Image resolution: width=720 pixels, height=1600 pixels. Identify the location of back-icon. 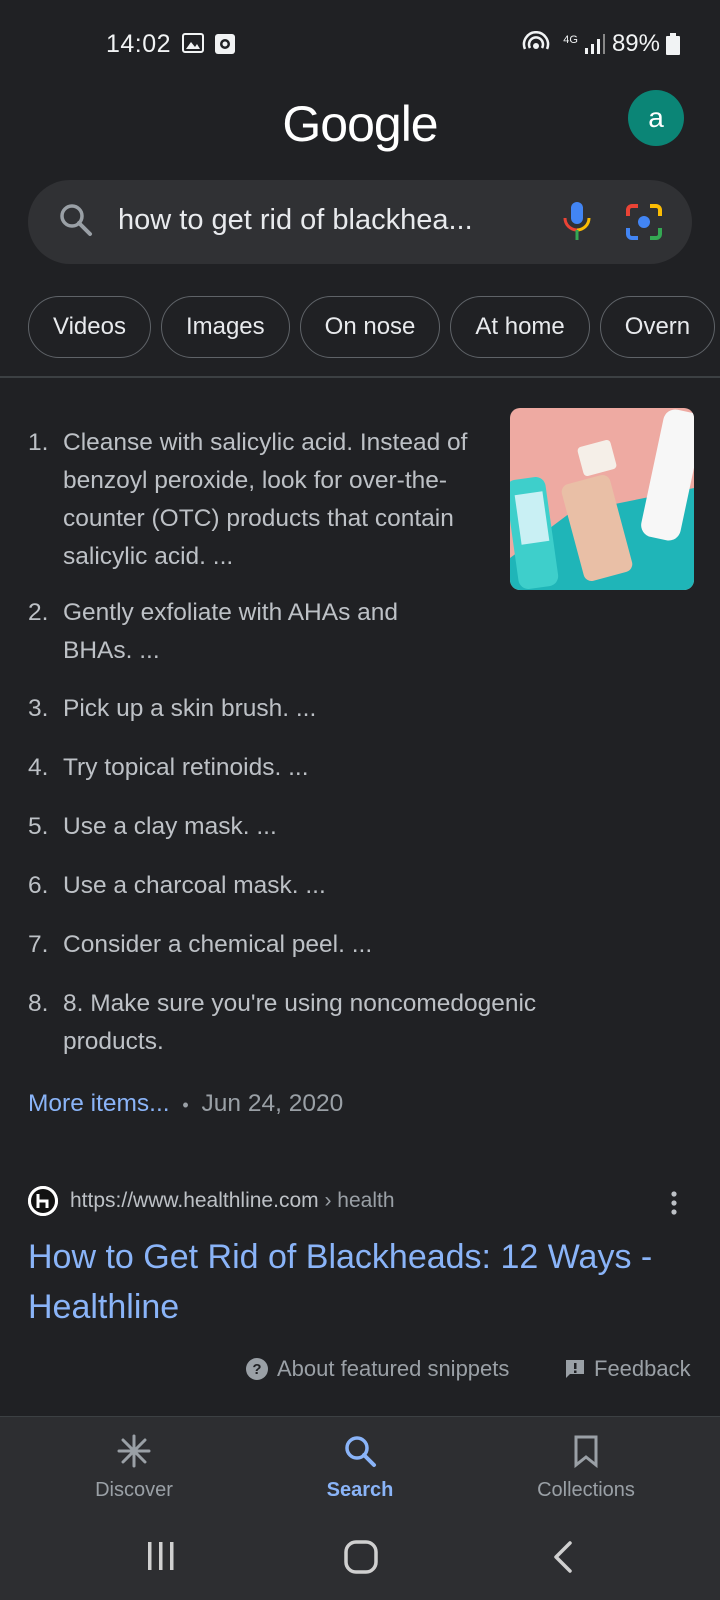
(563, 1557).